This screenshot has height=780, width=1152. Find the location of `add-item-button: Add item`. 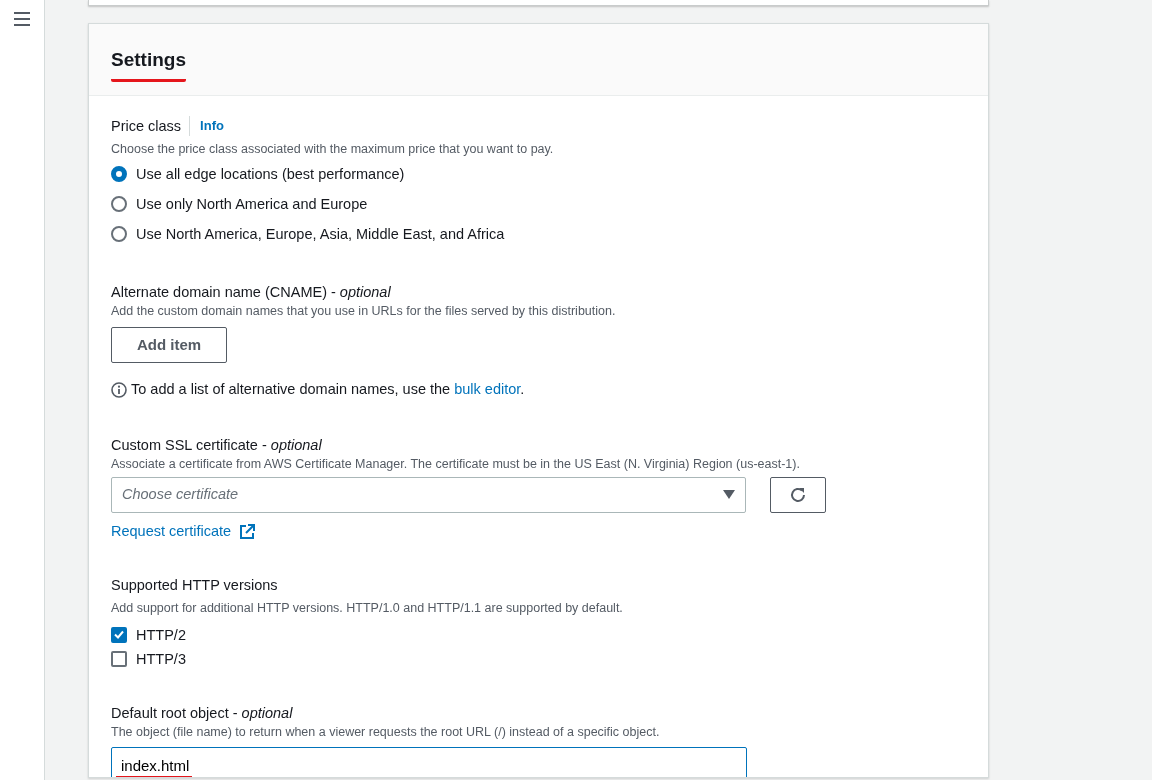

add-item-button: Add item is located at coordinates (169, 345).